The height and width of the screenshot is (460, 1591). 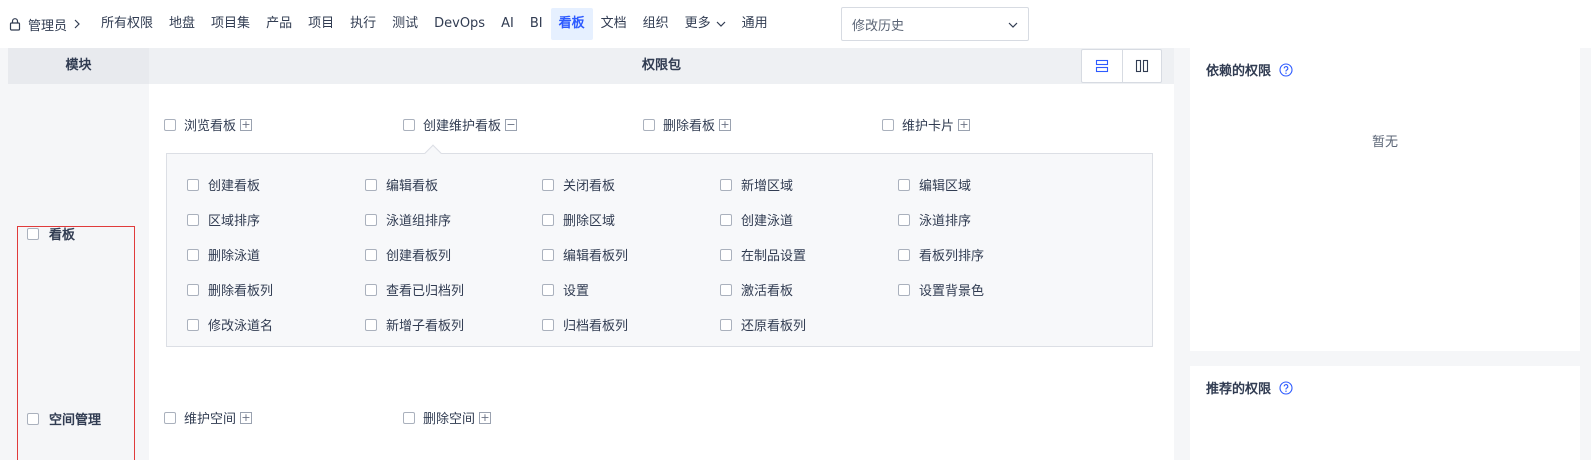 I want to click on permission-item: 归档看板列, so click(x=585, y=324).